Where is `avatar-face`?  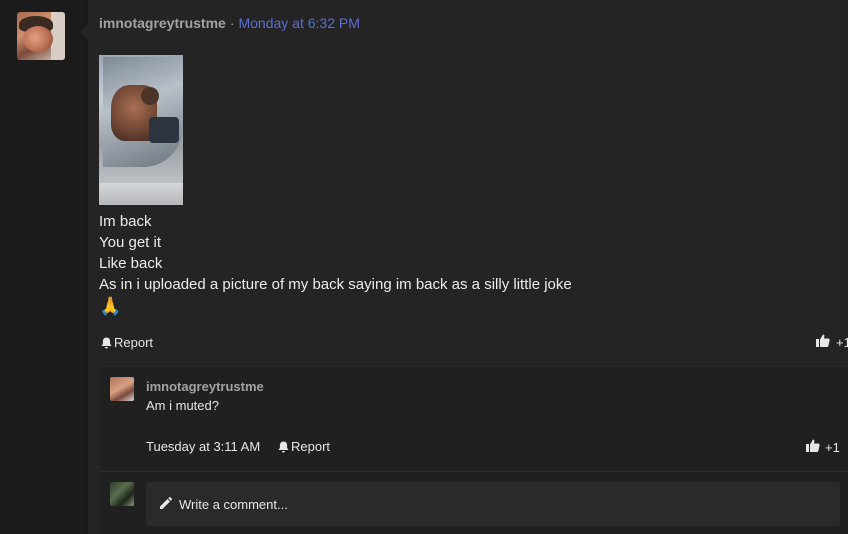
avatar-face is located at coordinates (38, 39).